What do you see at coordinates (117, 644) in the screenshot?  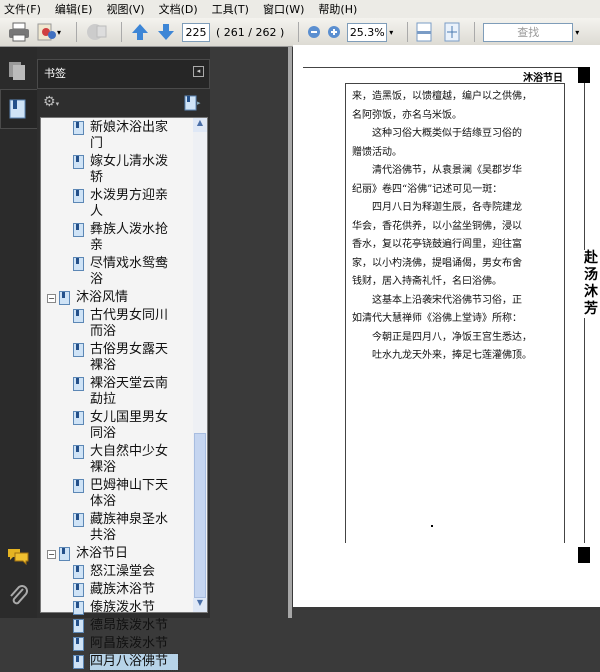 I see `tree-item: 阿昌族泼水节` at bounding box center [117, 644].